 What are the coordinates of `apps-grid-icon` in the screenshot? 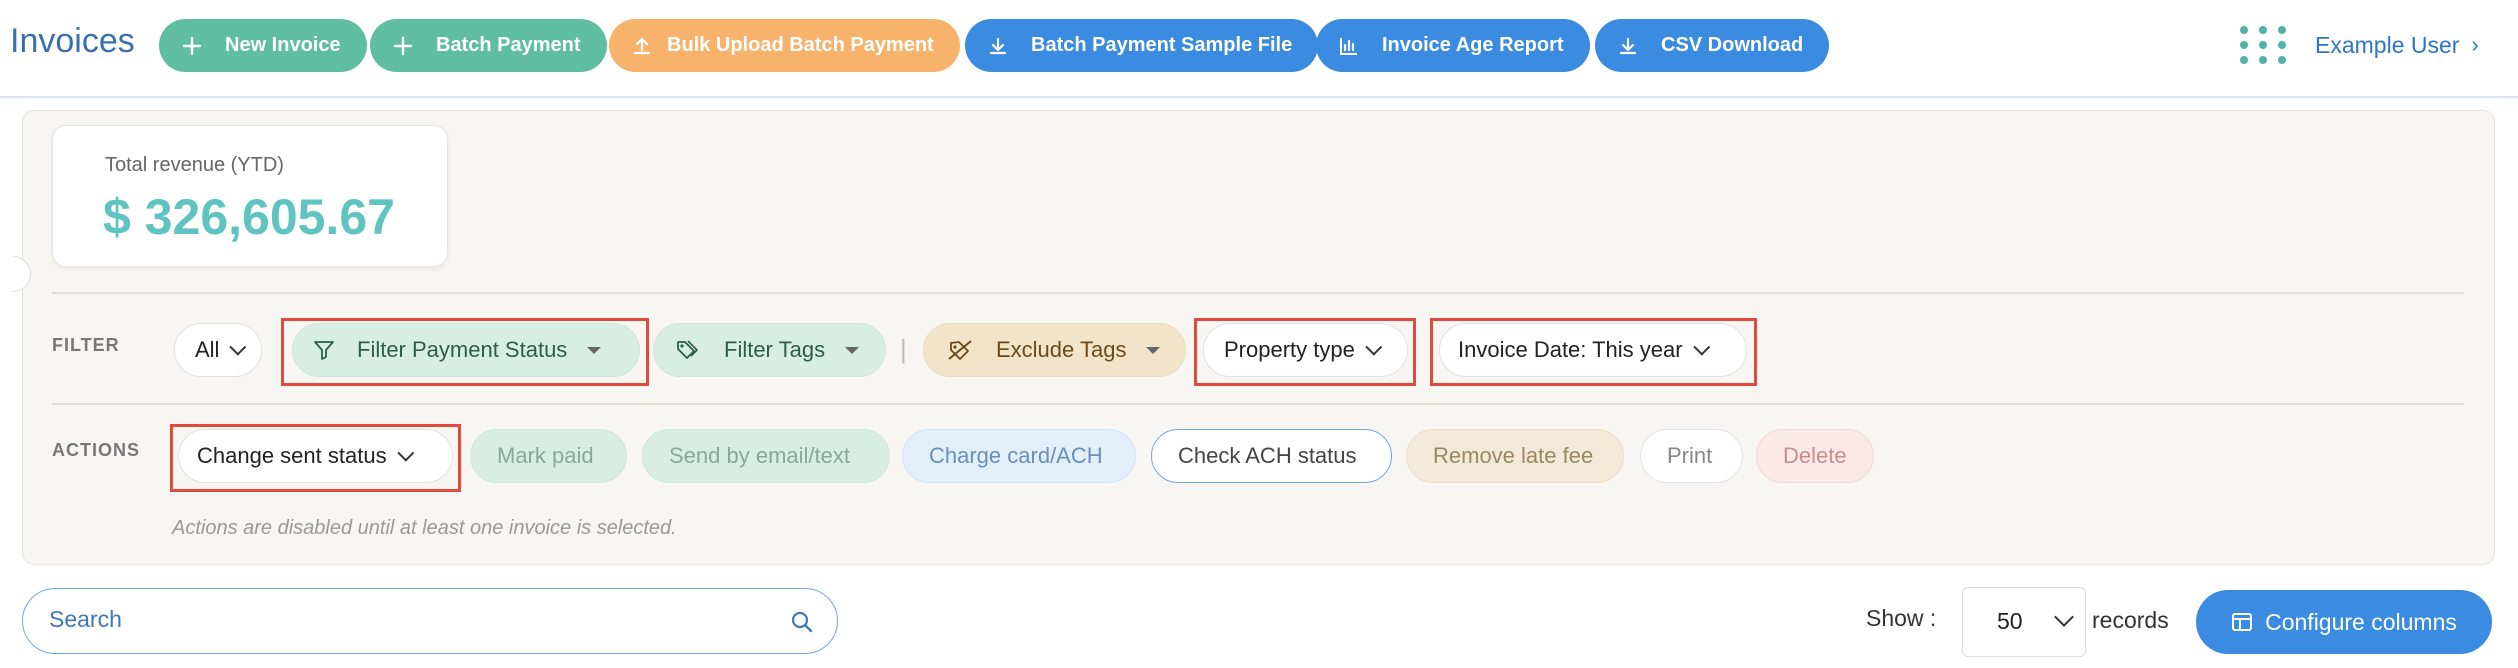 It's located at (2263, 45).